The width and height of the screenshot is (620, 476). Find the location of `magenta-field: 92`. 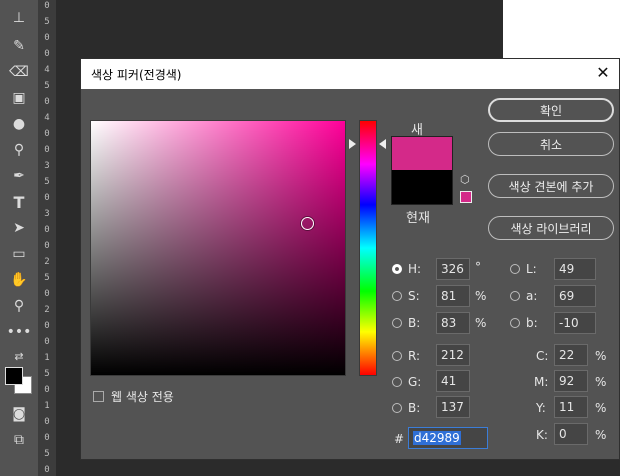

magenta-field: 92 is located at coordinates (571, 381).